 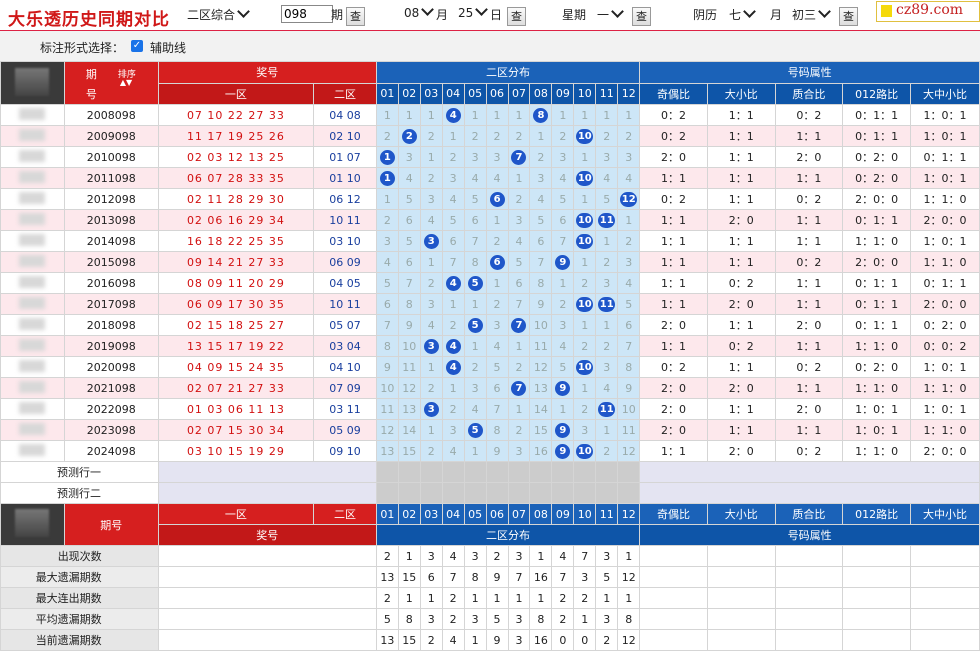 I want to click on query-button-lunar: 查, so click(x=848, y=16).